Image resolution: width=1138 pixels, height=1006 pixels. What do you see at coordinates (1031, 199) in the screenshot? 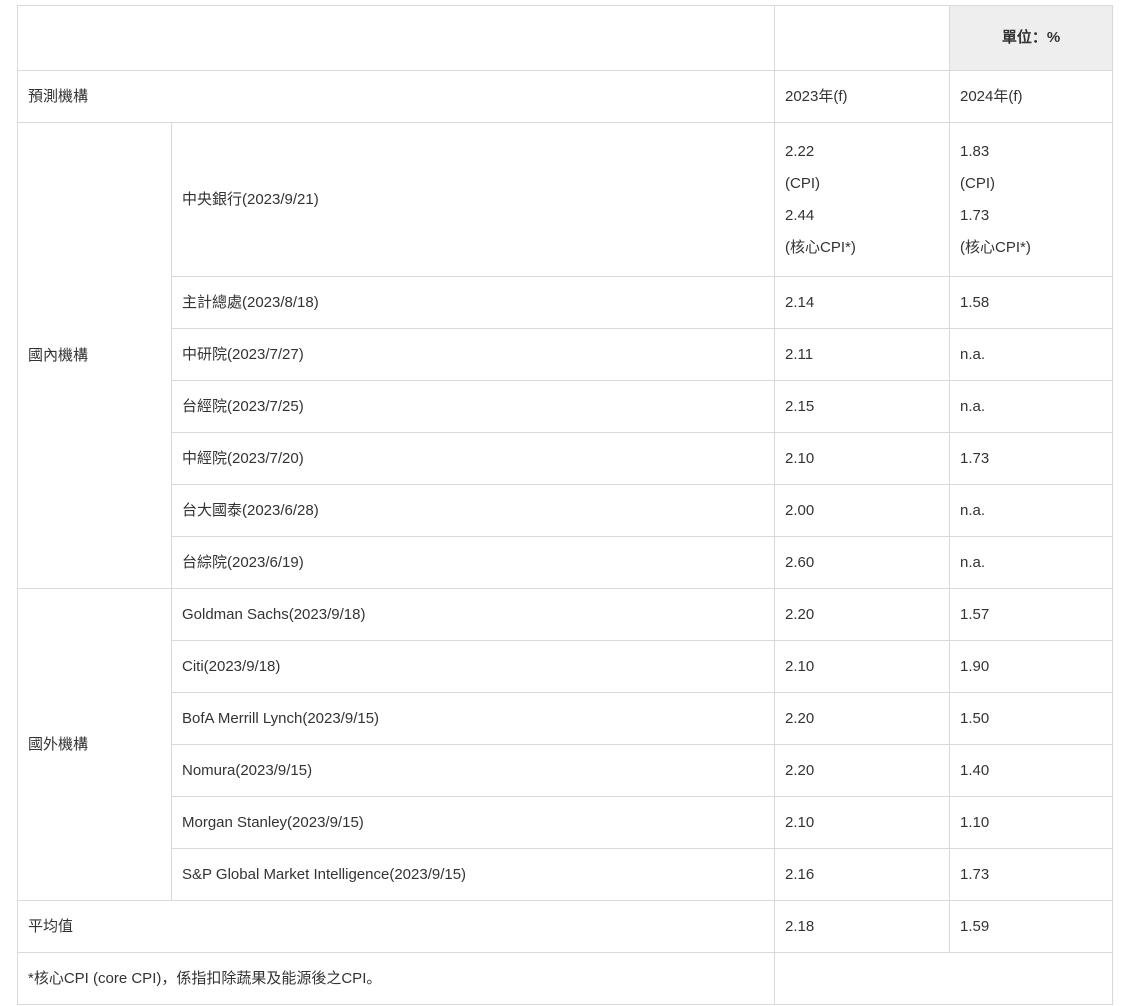
I see `value-2024: 1.83 (CPI) 1.73 (核心CPI*)` at bounding box center [1031, 199].